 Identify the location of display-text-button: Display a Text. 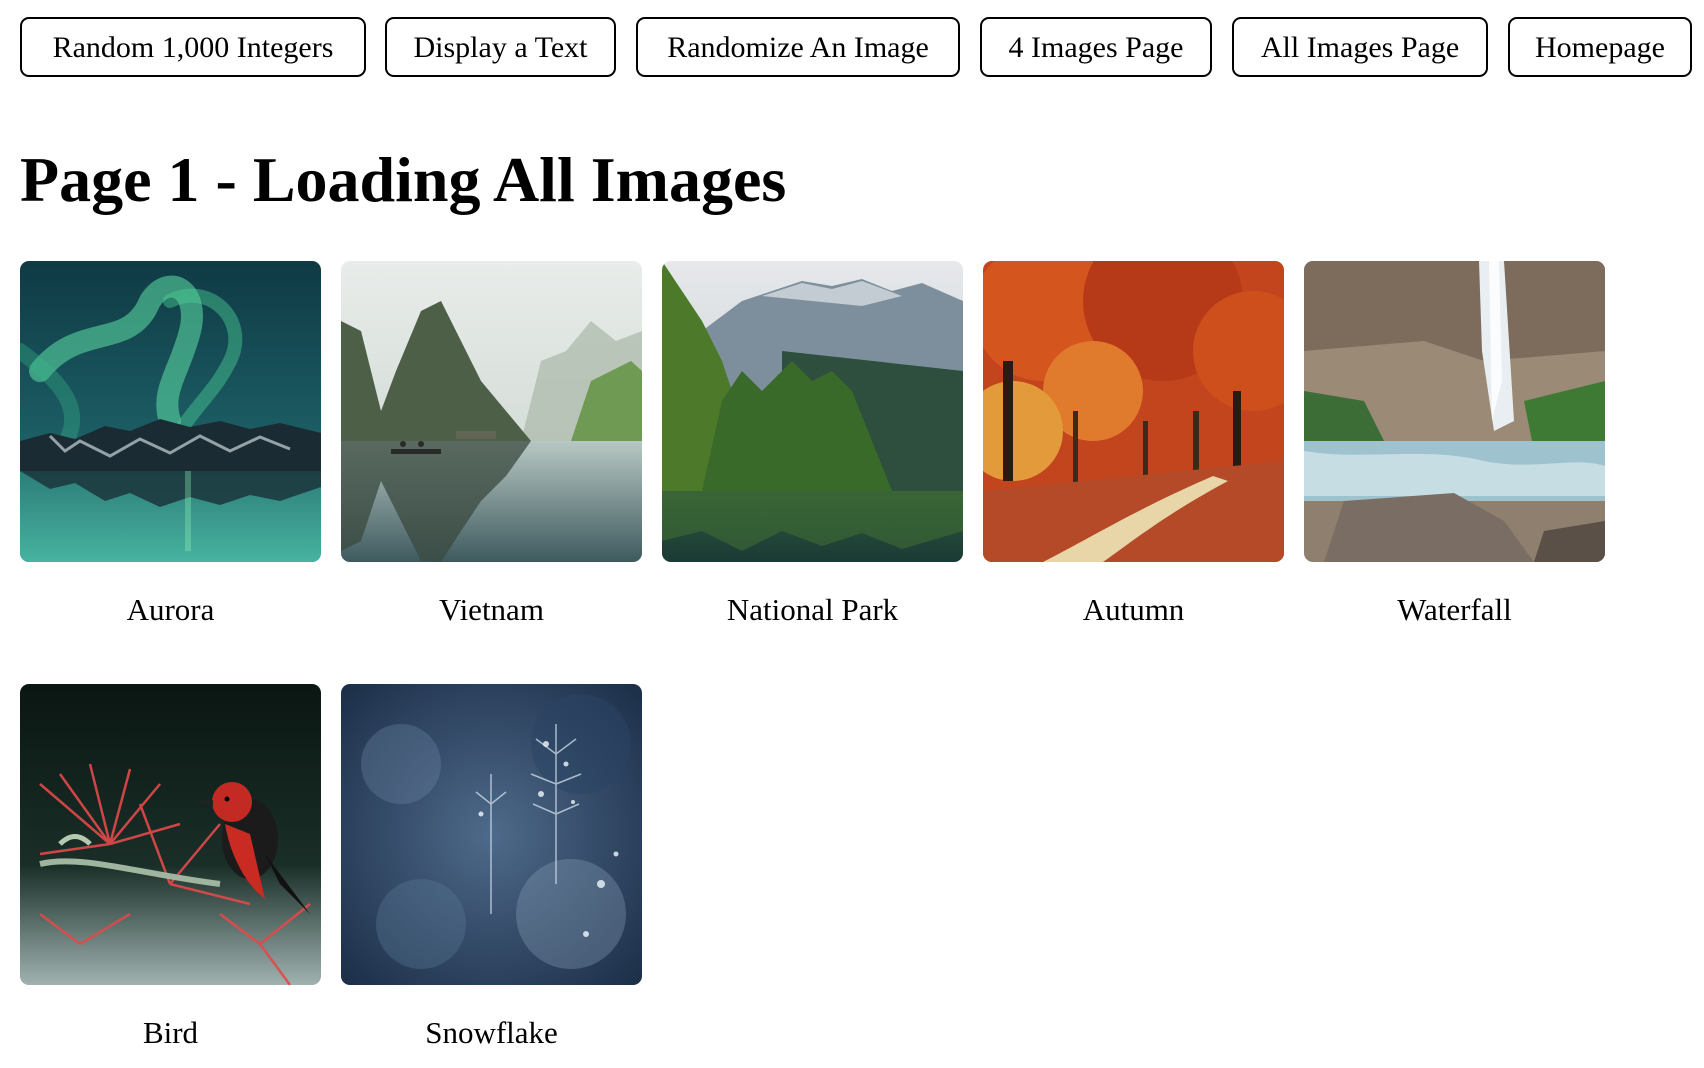
(500, 47).